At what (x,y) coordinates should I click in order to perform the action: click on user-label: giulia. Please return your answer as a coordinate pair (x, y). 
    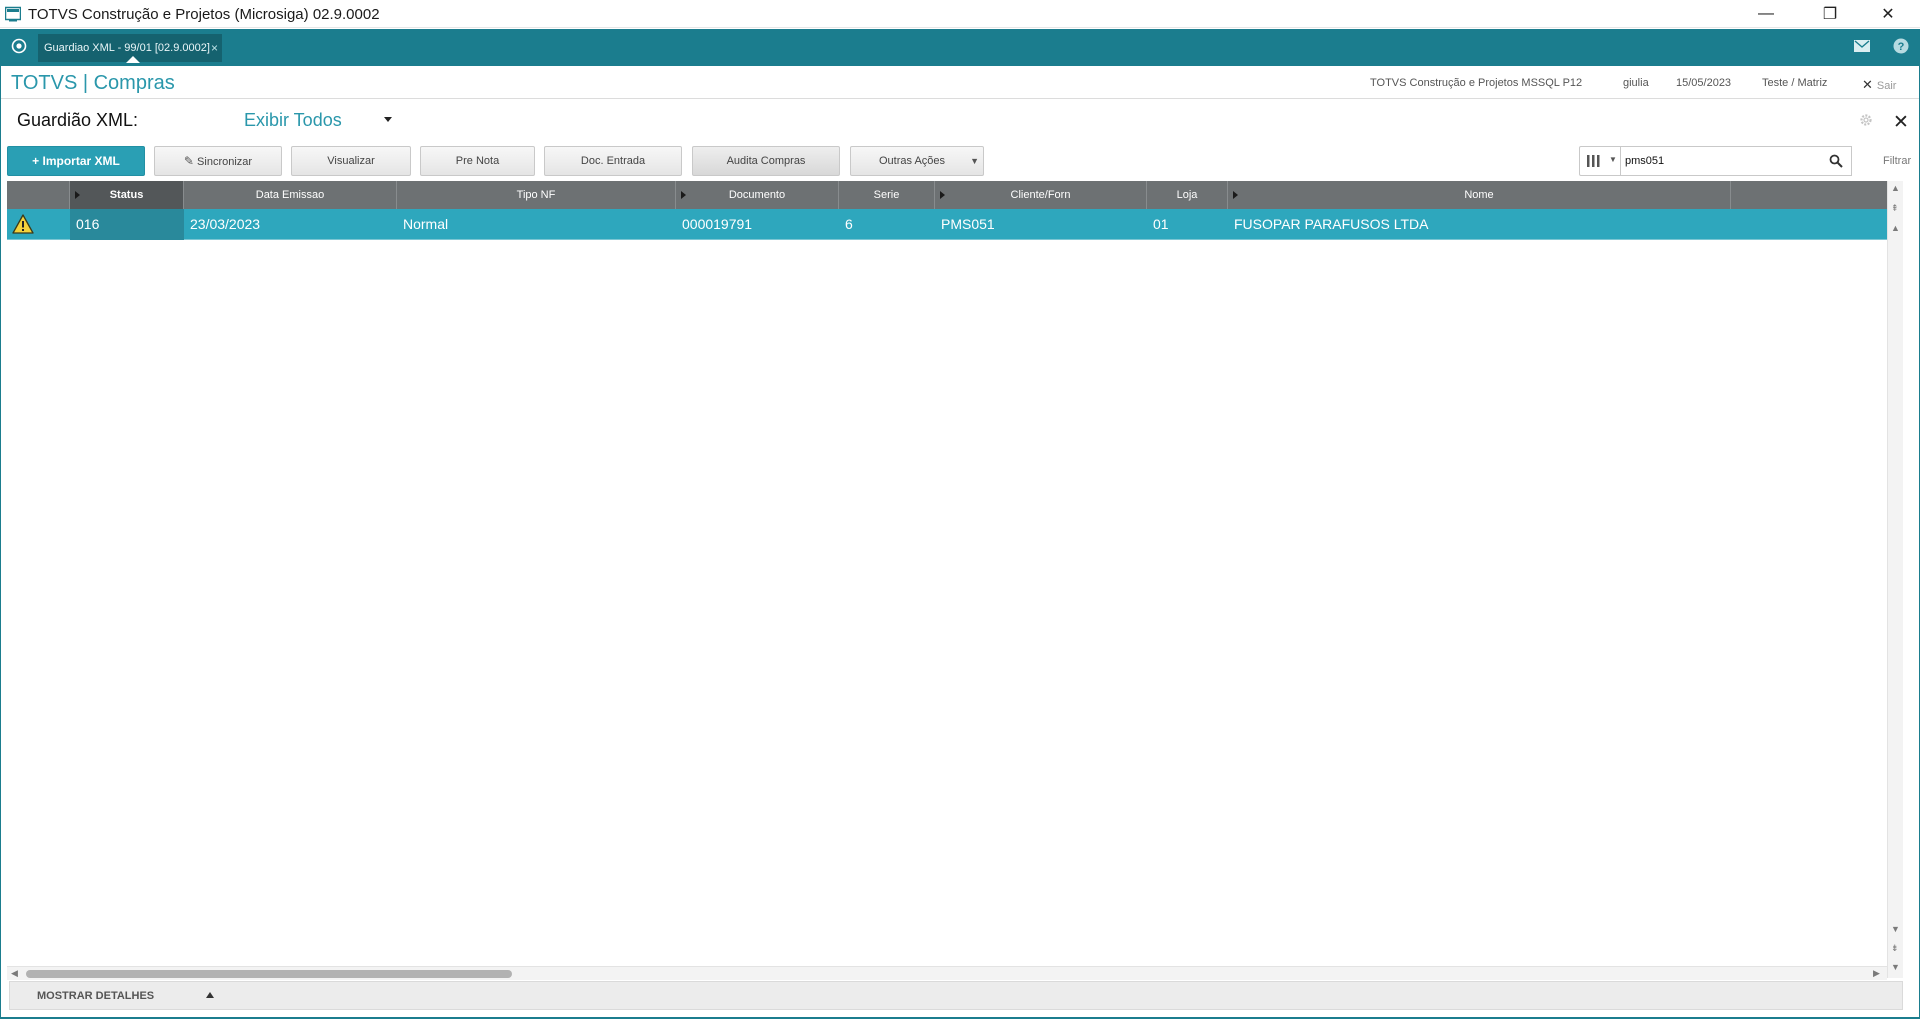
    Looking at the image, I should click on (1636, 83).